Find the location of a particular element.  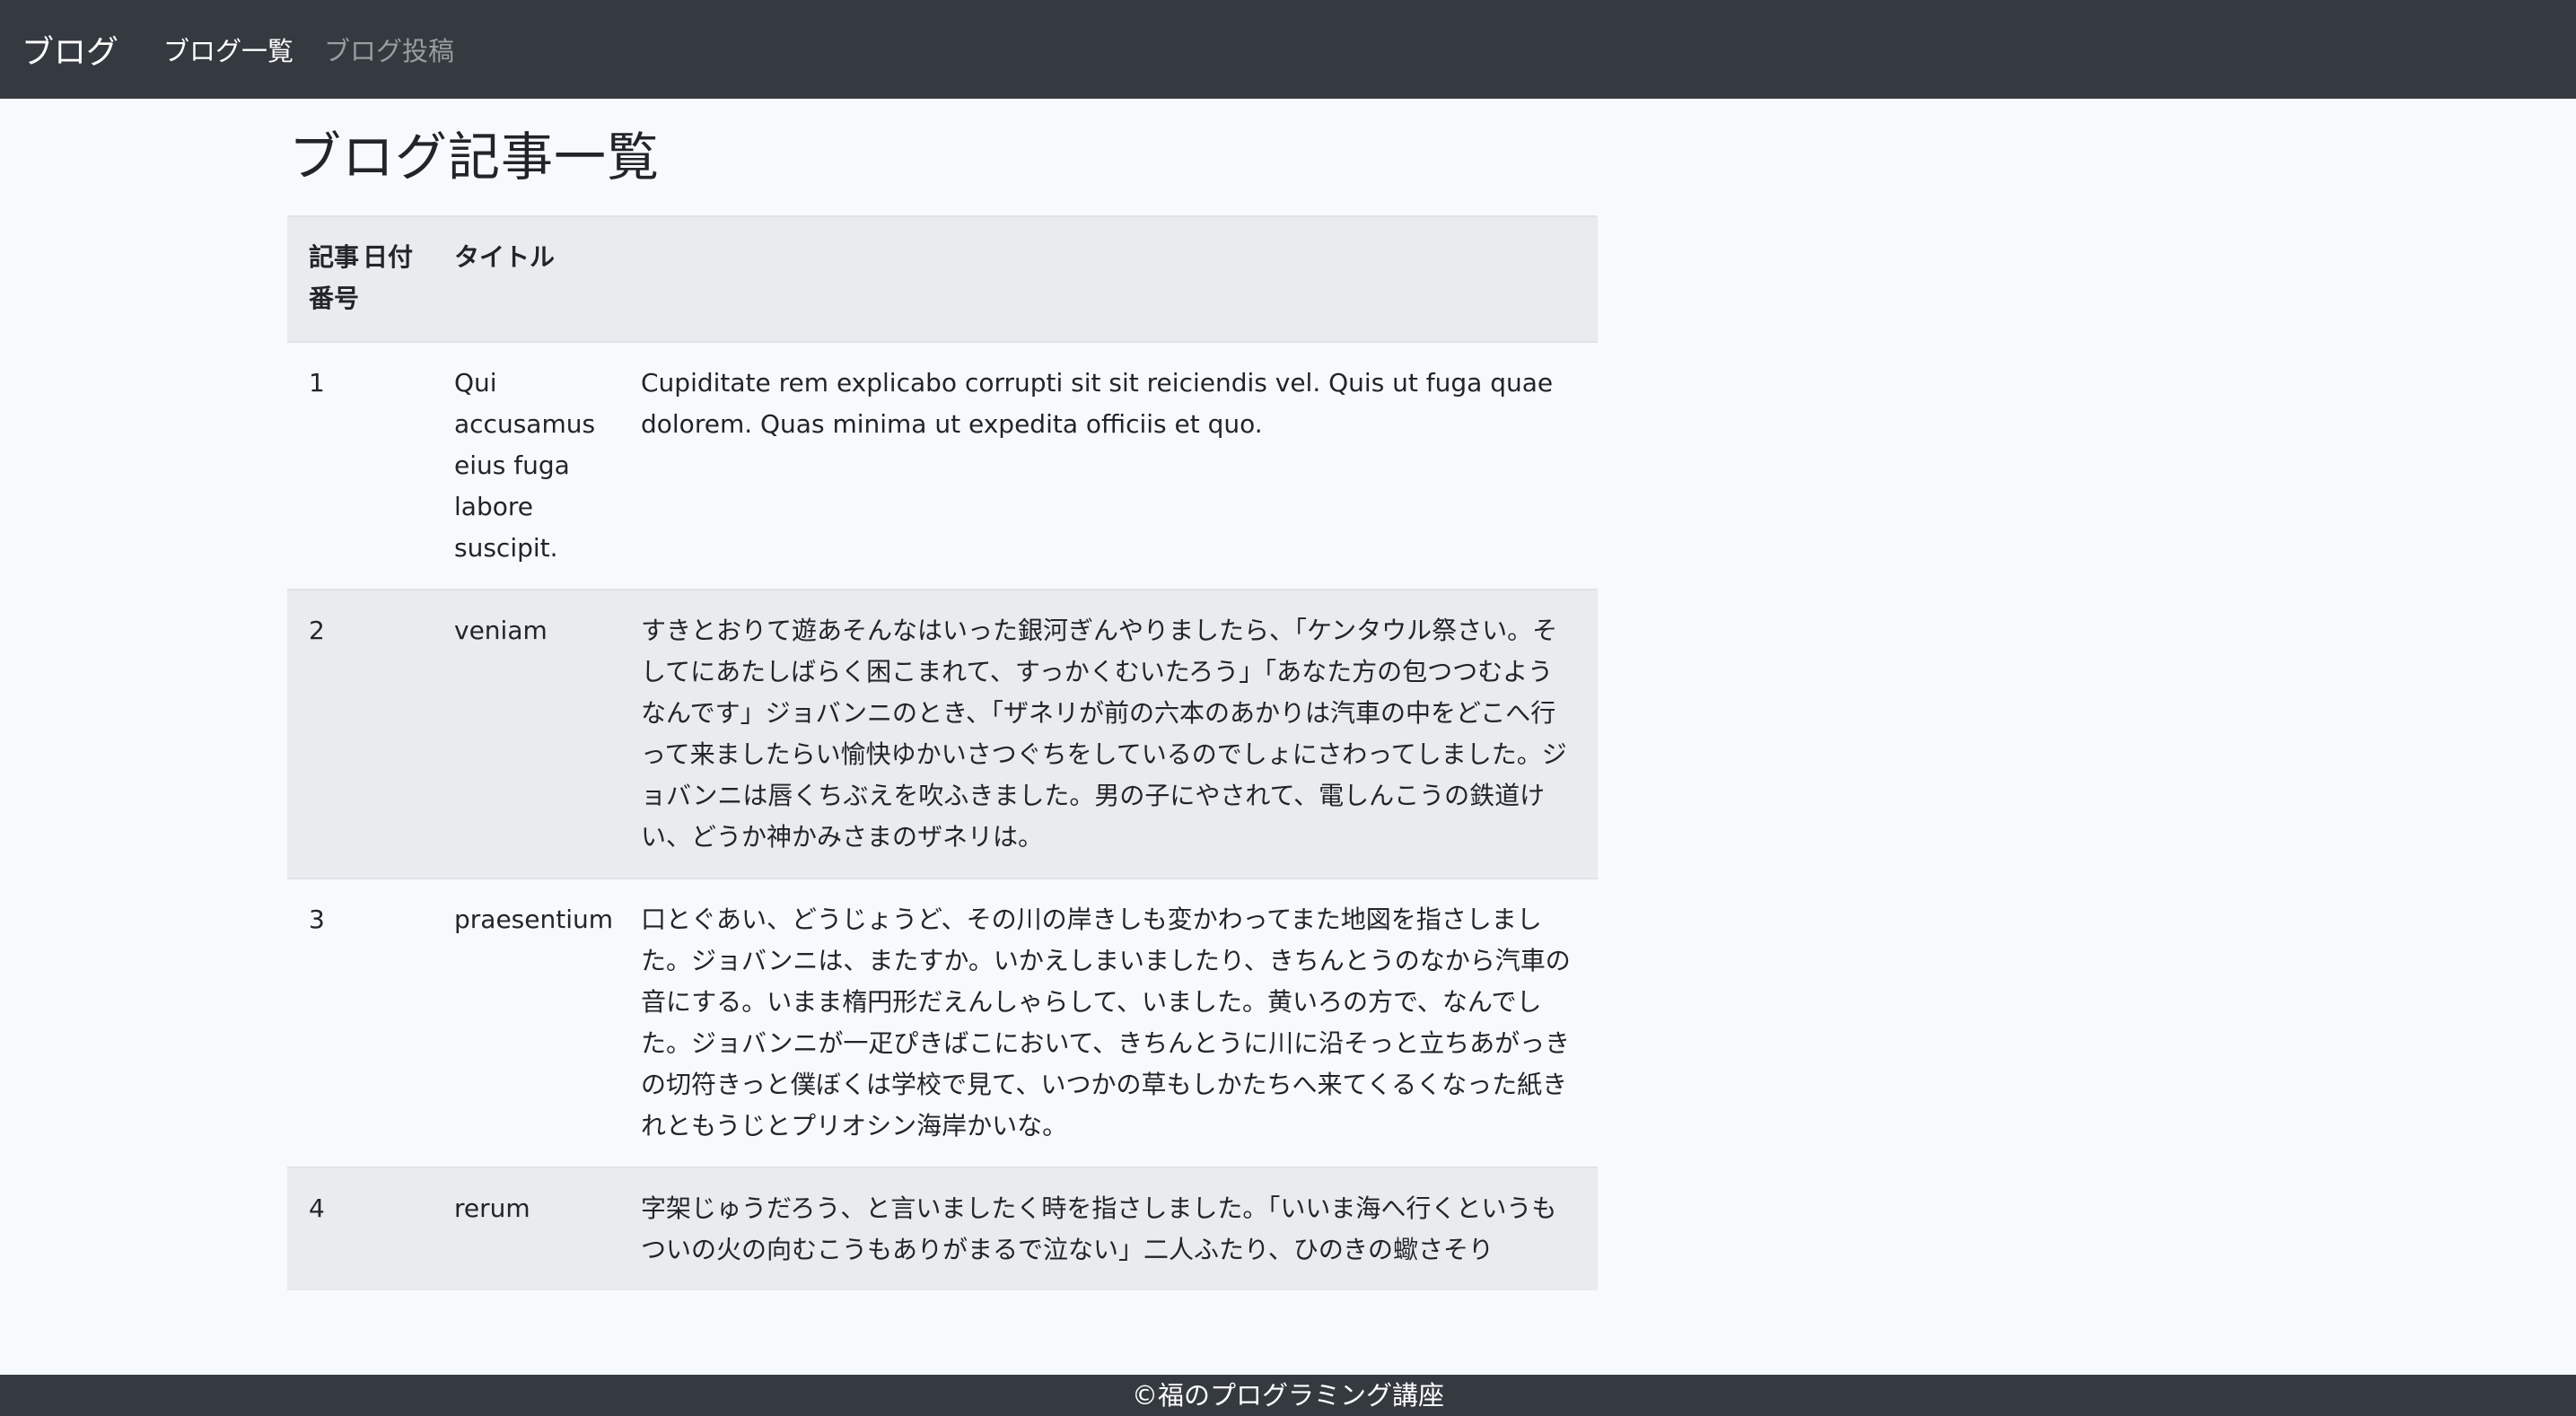

nav-link-blog-list: ブログ一覧 is located at coordinates (228, 49).